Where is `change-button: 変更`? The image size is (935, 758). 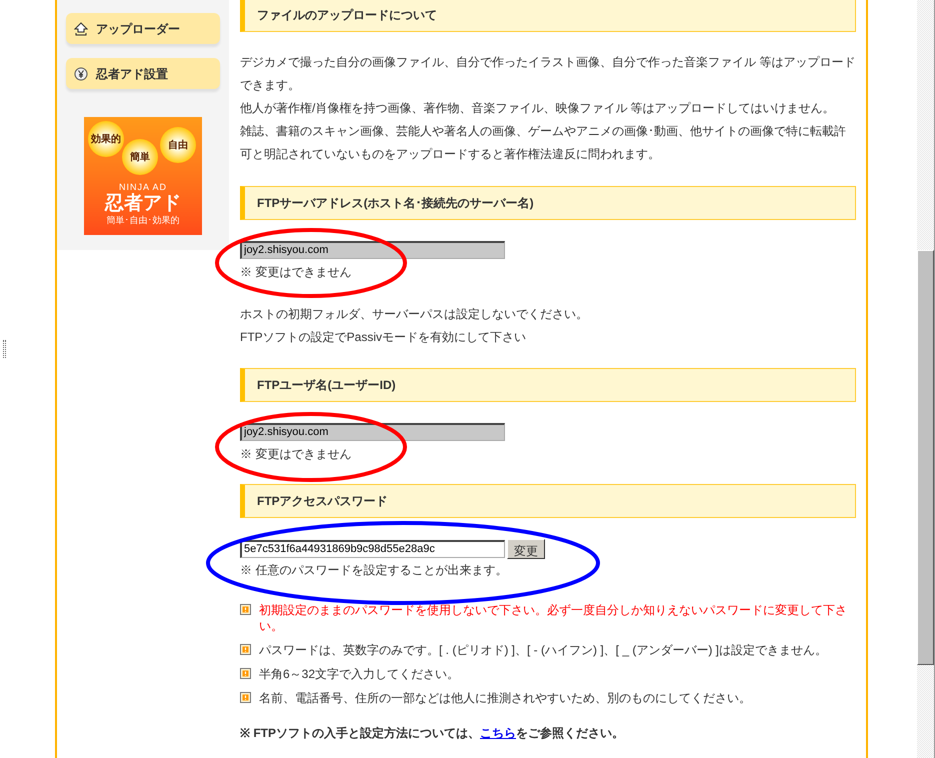 change-button: 変更 is located at coordinates (526, 549).